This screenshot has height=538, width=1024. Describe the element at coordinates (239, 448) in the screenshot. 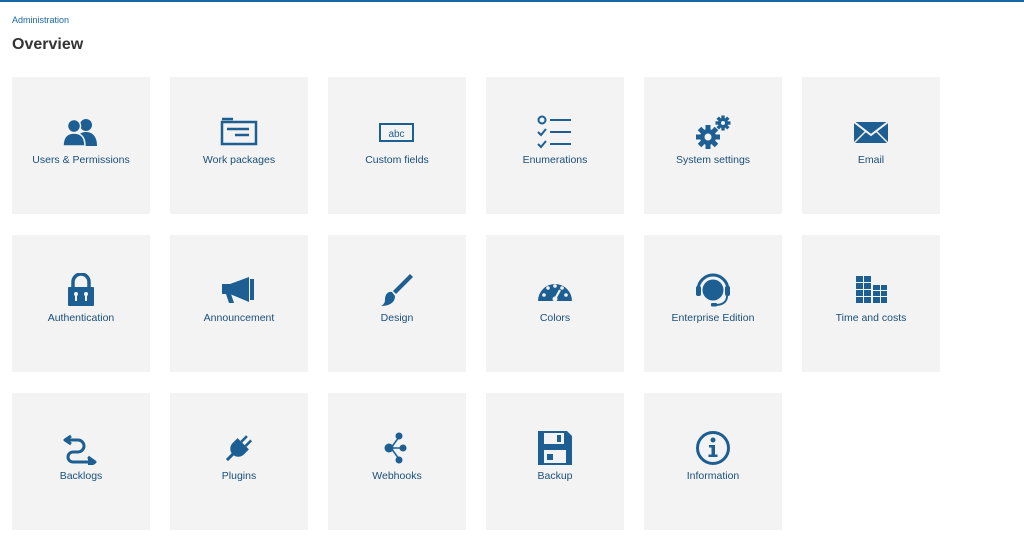

I see `plug-icon` at that location.